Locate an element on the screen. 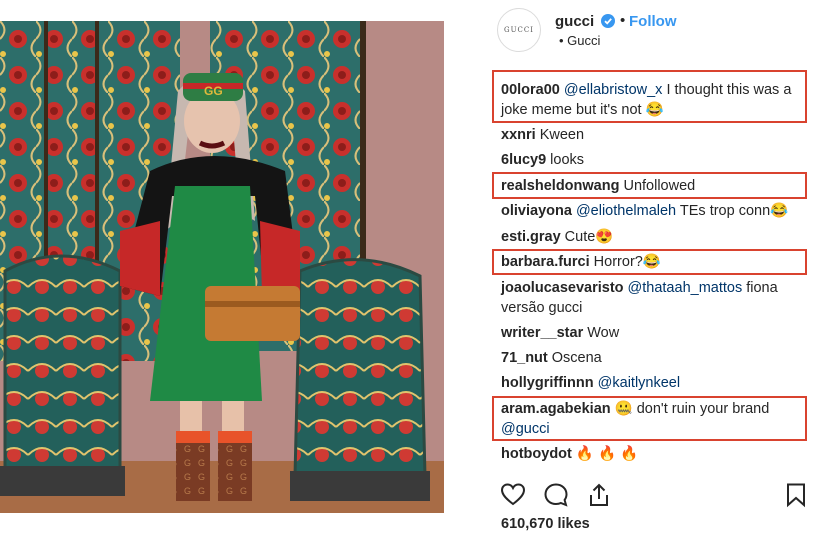 This screenshot has height=535, width=830. like-count: 610,670 likes is located at coordinates (545, 524).